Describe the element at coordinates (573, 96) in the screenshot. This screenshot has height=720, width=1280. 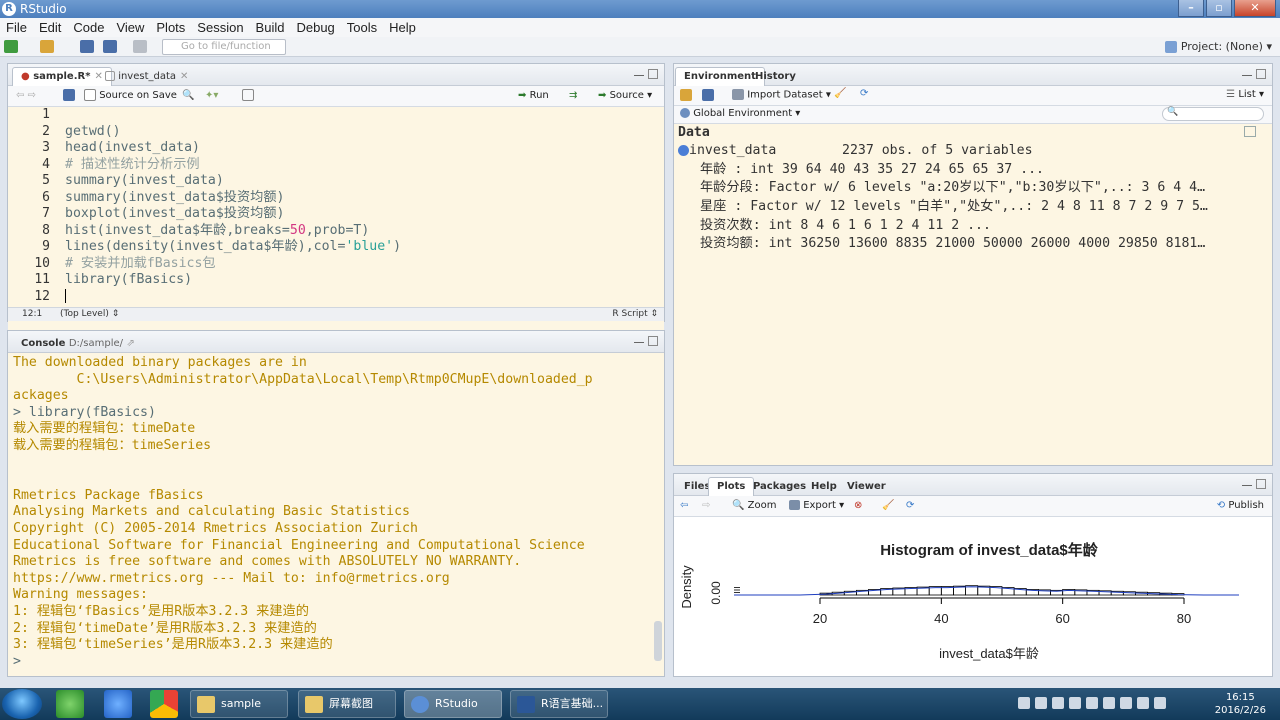
I see `rerun-icon: ⇉` at that location.